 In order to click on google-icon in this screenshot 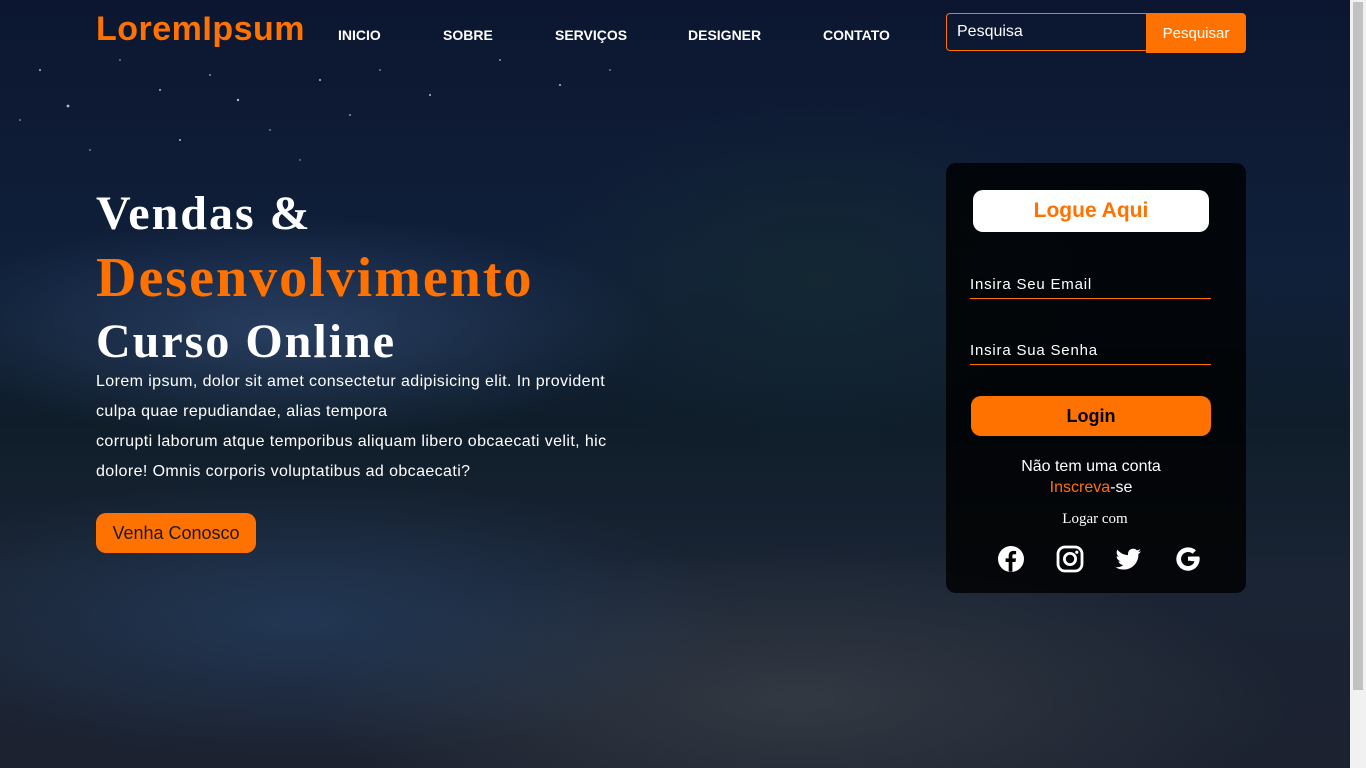, I will do `click(1188, 559)`.